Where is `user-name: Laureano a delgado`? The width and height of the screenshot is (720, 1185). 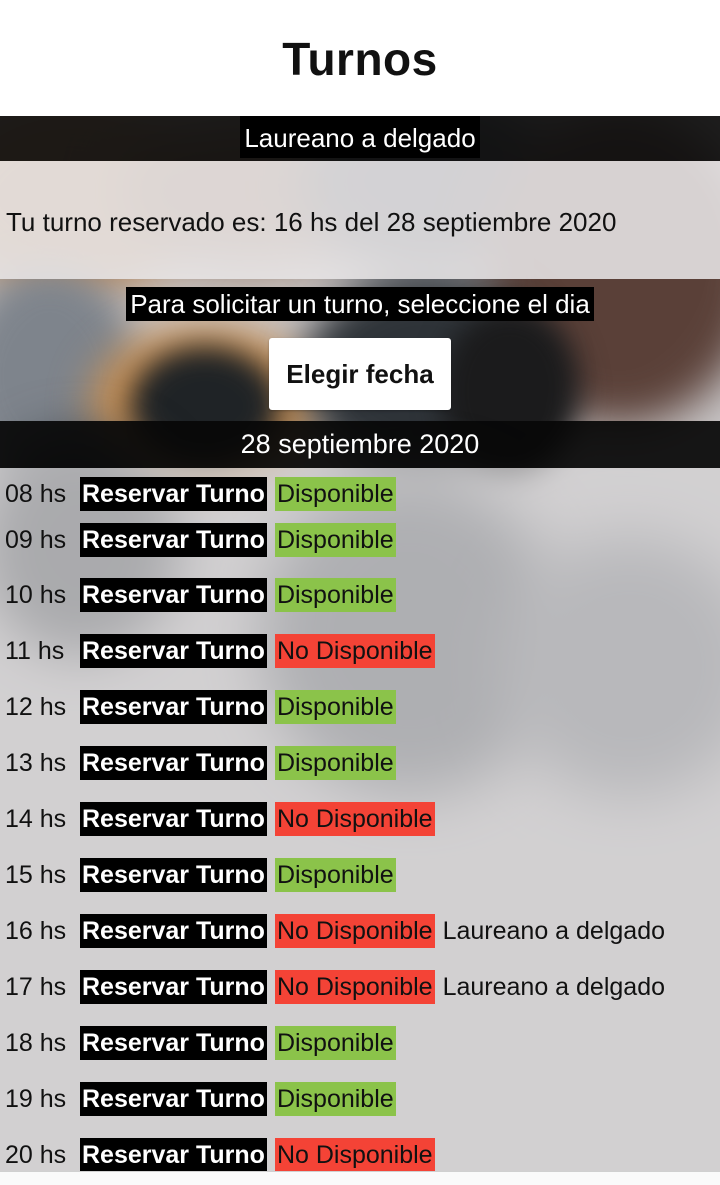
user-name: Laureano a delgado is located at coordinates (360, 137).